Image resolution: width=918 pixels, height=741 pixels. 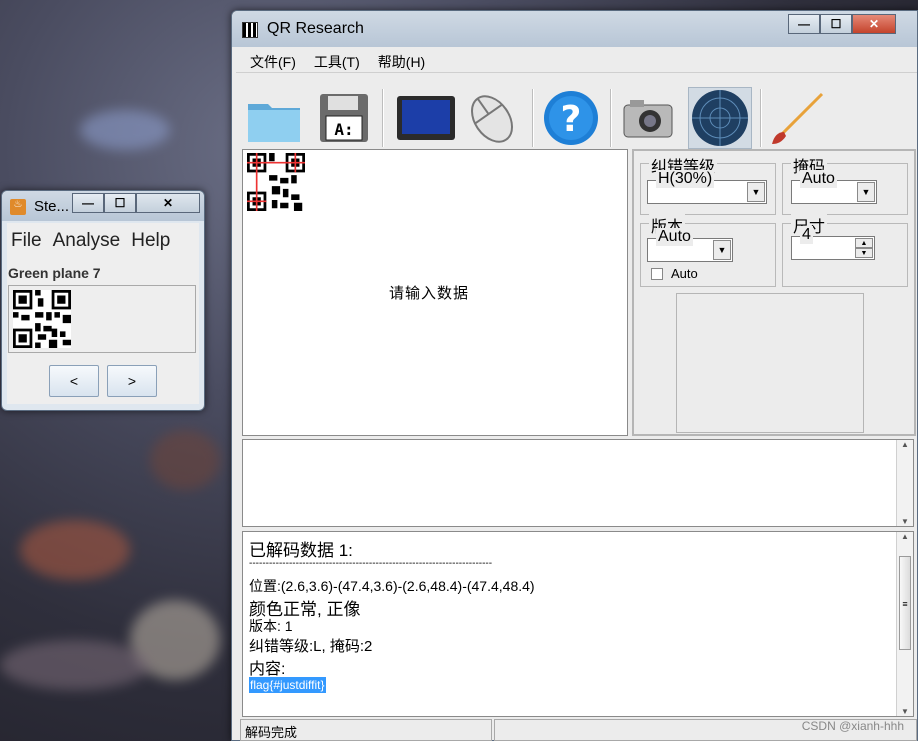 I want to click on help-button: ?, so click(x=571, y=118).